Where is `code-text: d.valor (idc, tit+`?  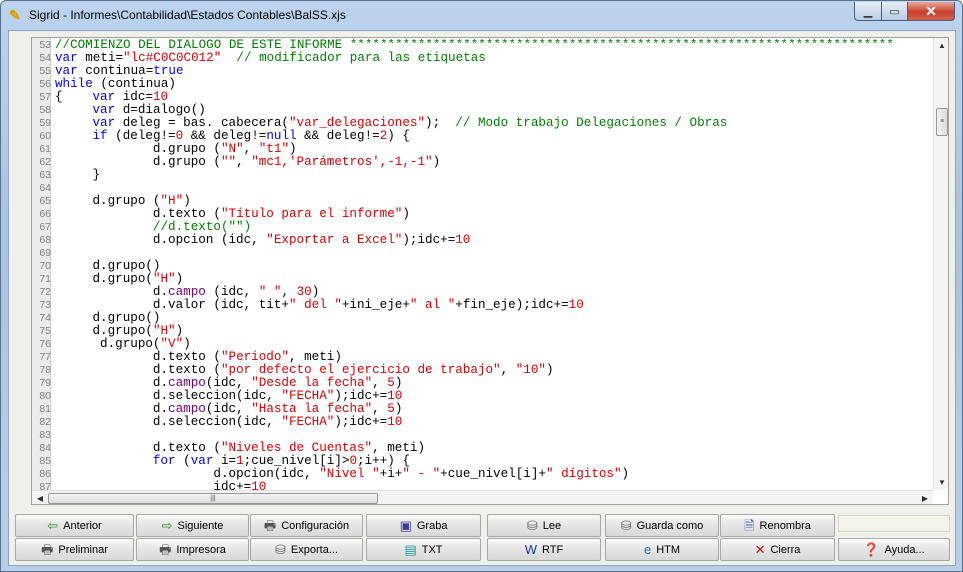
code-text: d.valor (idc, tit+ is located at coordinates (172, 305).